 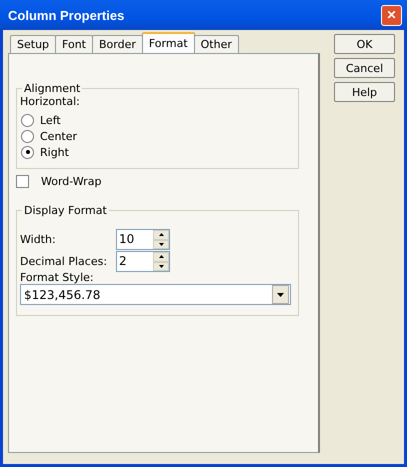 I want to click on radio-label: Right, so click(x=54, y=152).